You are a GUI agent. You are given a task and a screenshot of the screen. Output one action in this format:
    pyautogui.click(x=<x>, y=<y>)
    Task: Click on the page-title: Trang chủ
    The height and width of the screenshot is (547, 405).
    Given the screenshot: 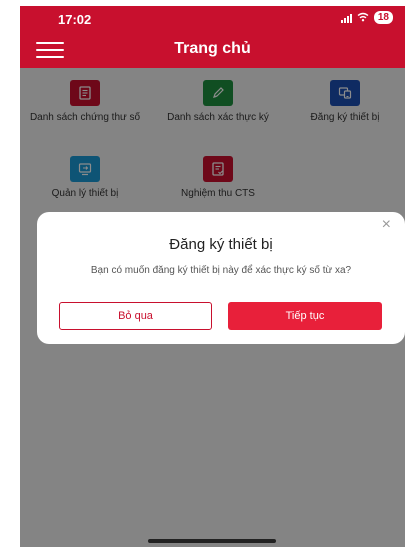 What is the action you would take?
    pyautogui.click(x=212, y=48)
    